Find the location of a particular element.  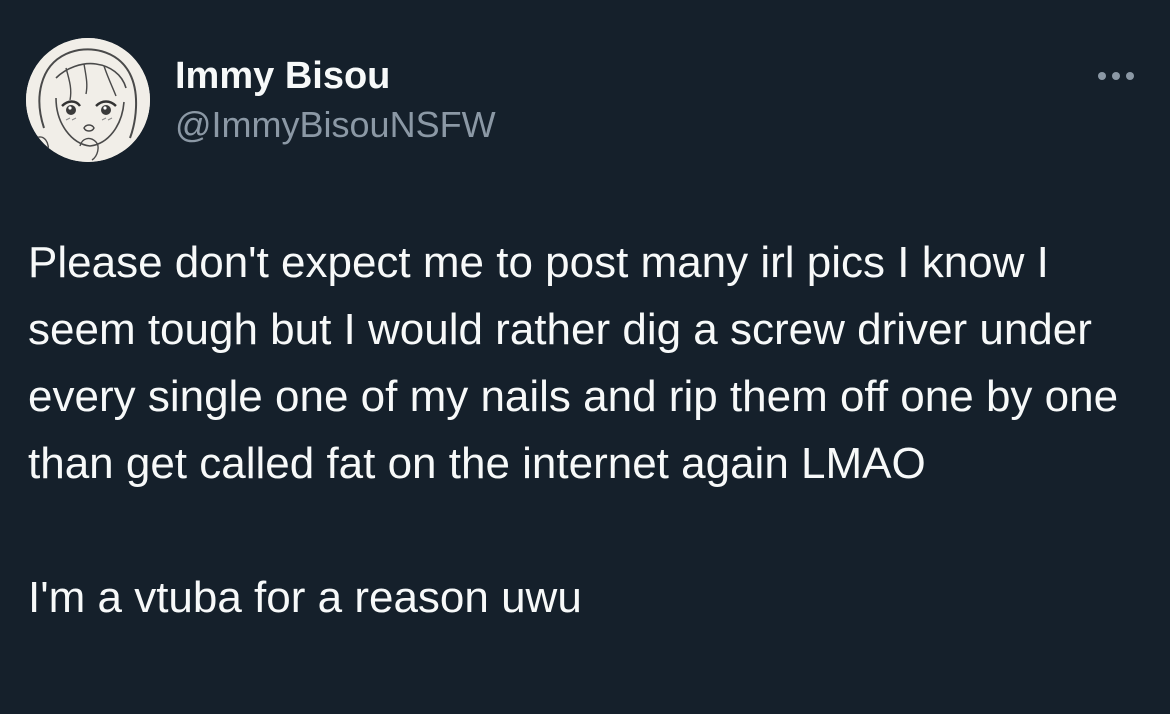

more-options-button is located at coordinates (1116, 76).